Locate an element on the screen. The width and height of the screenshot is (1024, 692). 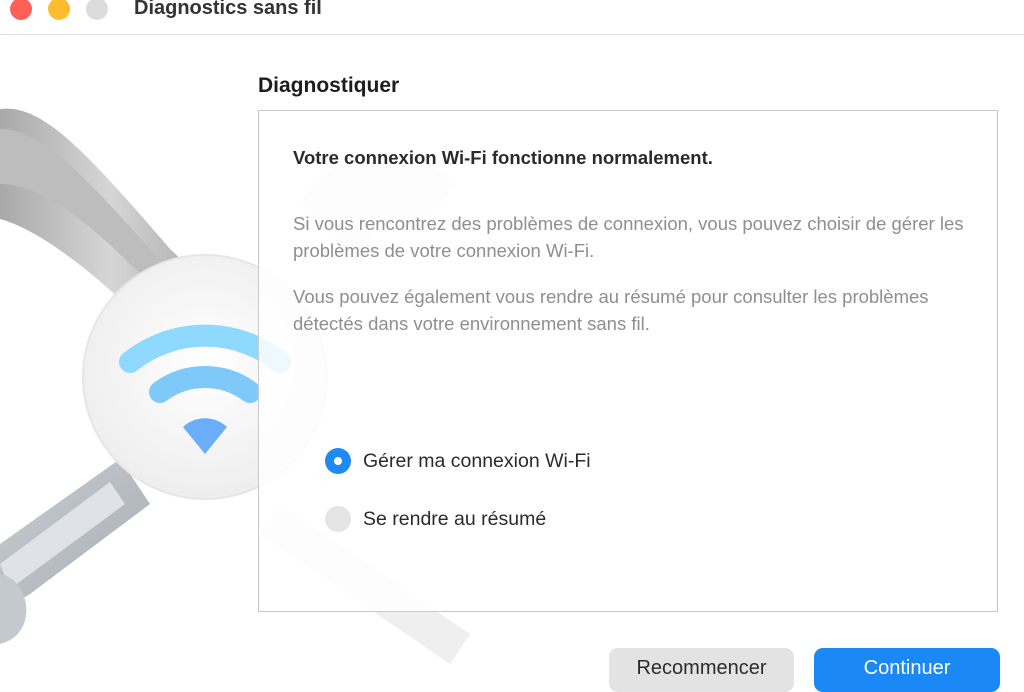
zoom-window-button is located at coordinates (97, 10).